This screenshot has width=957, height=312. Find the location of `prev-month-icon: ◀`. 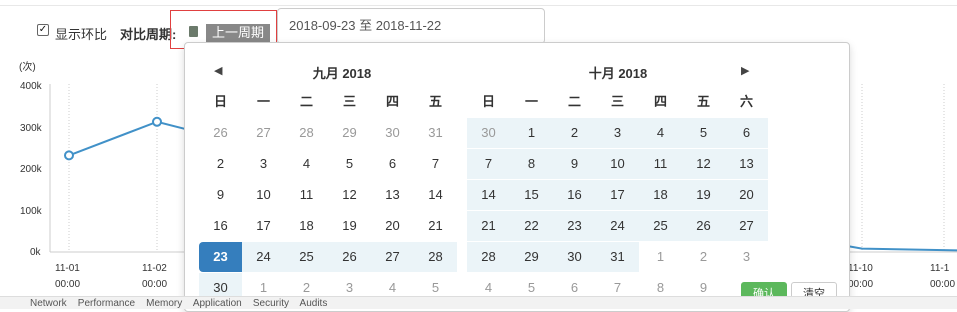

prev-month-icon: ◀ is located at coordinates (218, 70).